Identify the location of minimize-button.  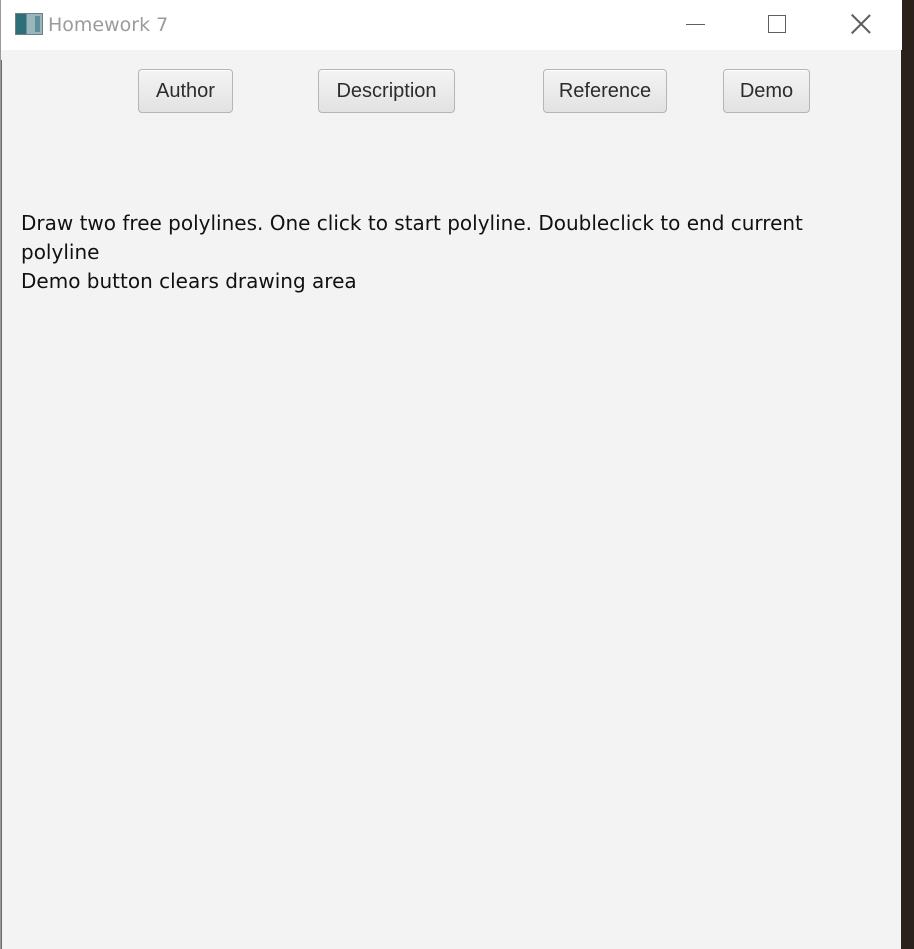
(695, 25).